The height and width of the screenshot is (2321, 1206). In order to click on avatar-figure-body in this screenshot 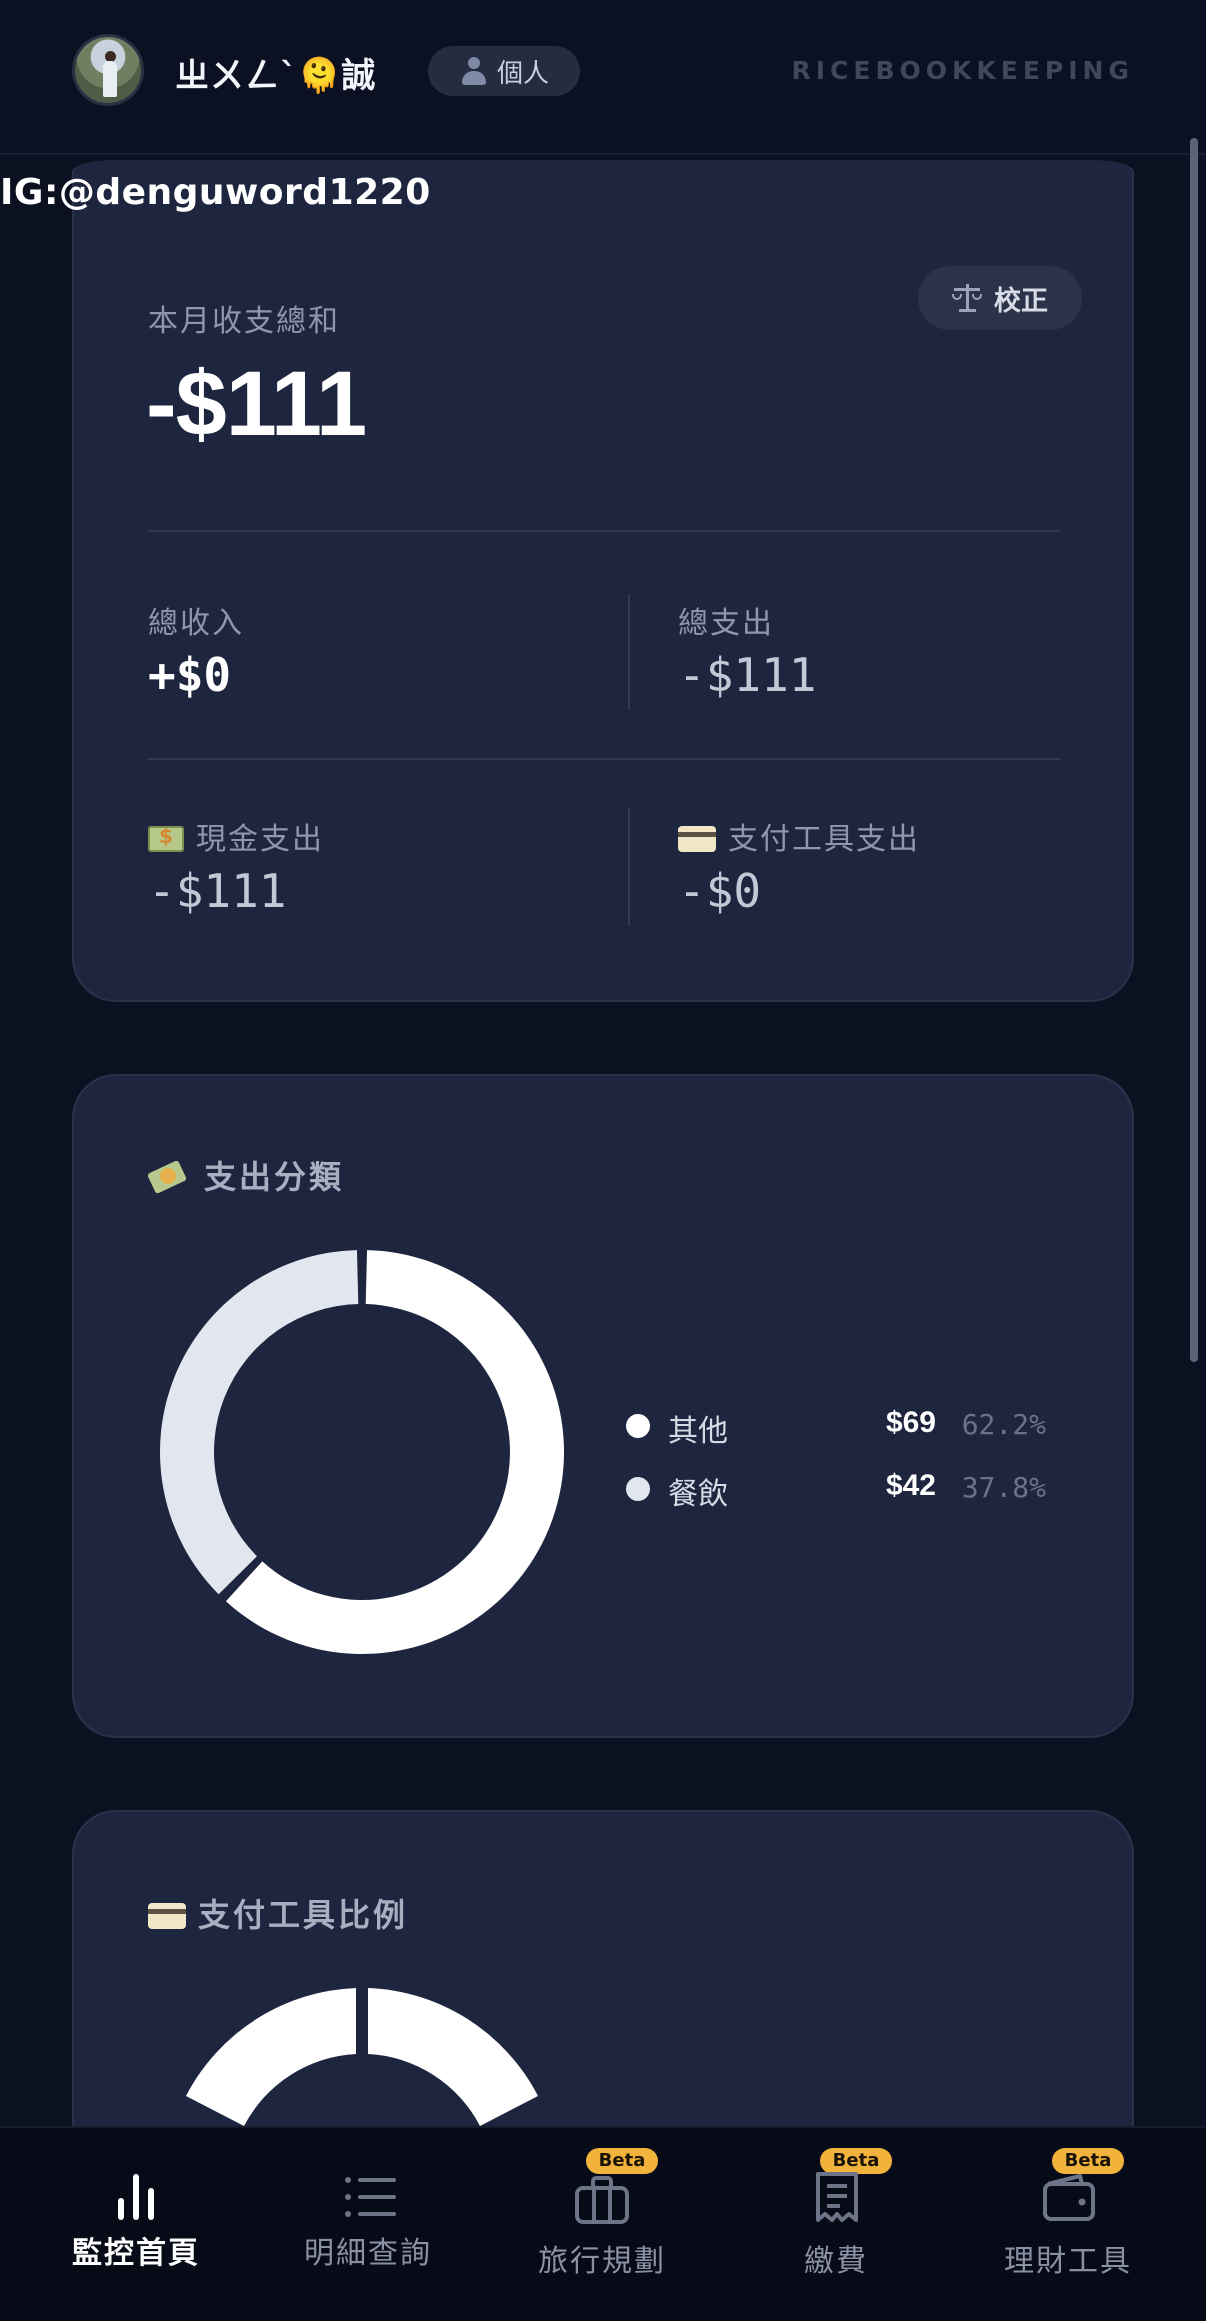, I will do `click(110, 79)`.